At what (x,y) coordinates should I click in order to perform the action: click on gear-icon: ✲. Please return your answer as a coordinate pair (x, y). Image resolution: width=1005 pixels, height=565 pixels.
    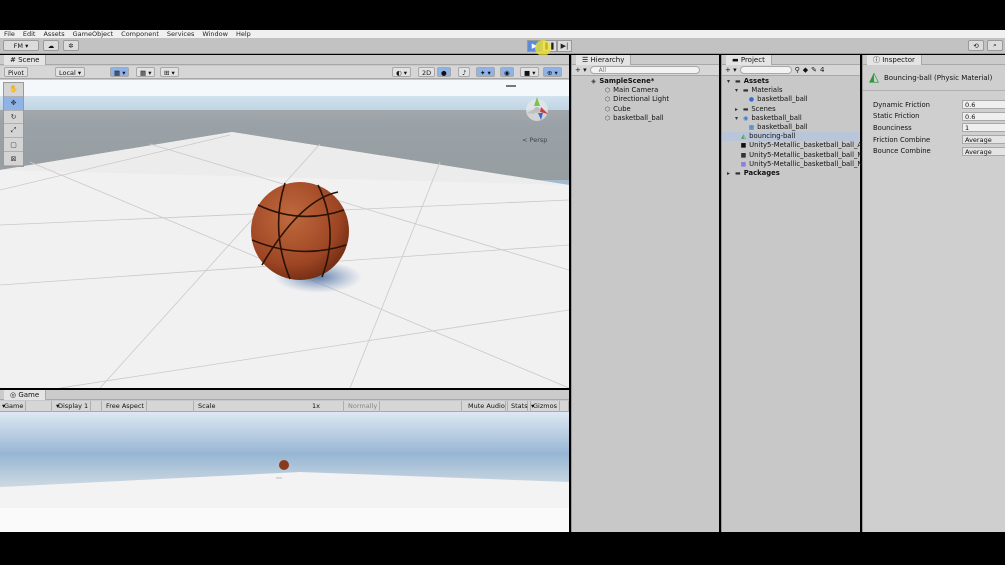
    Looking at the image, I should click on (71, 45).